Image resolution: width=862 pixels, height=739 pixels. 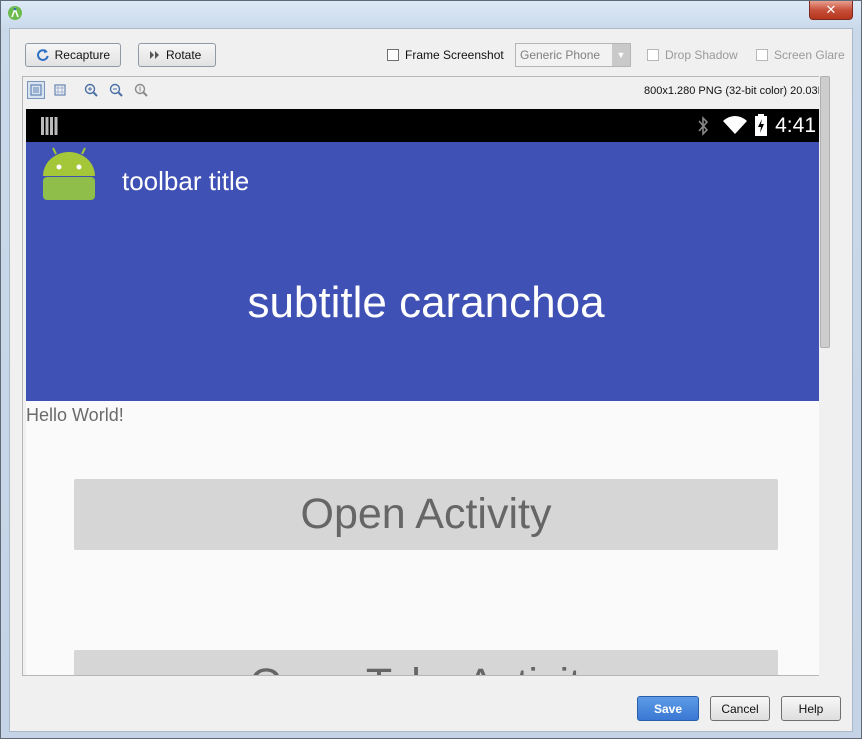 I want to click on screen-glare-label: Screen Glare, so click(x=809, y=55).